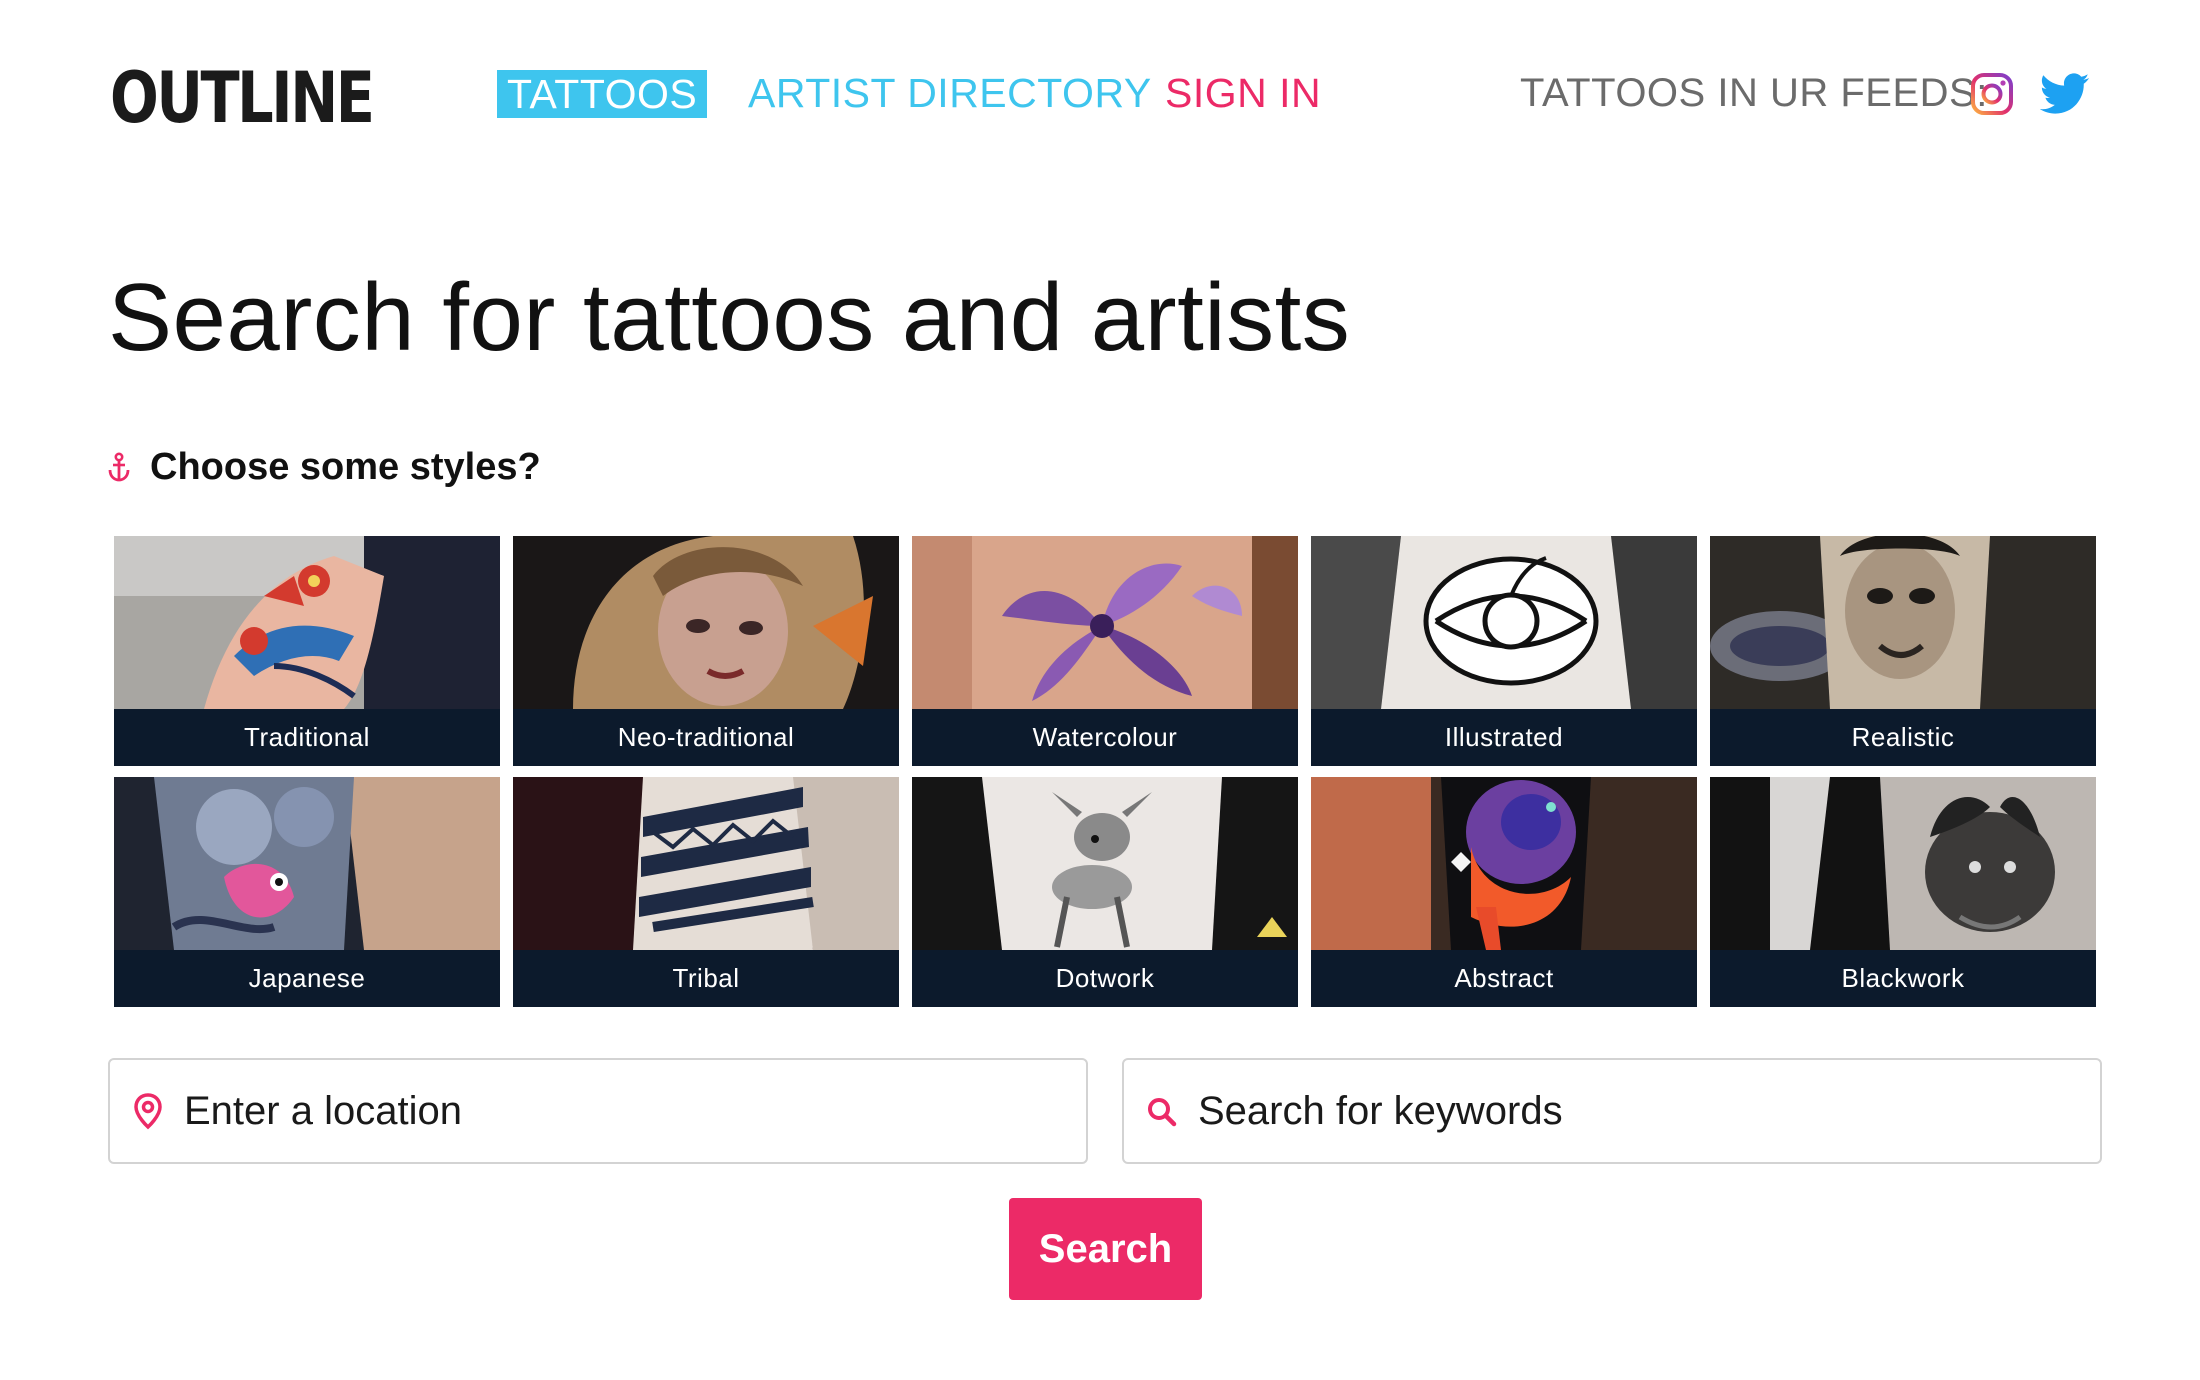  Describe the element at coordinates (307, 737) in the screenshot. I see `style-tile-label: Traditional` at that location.